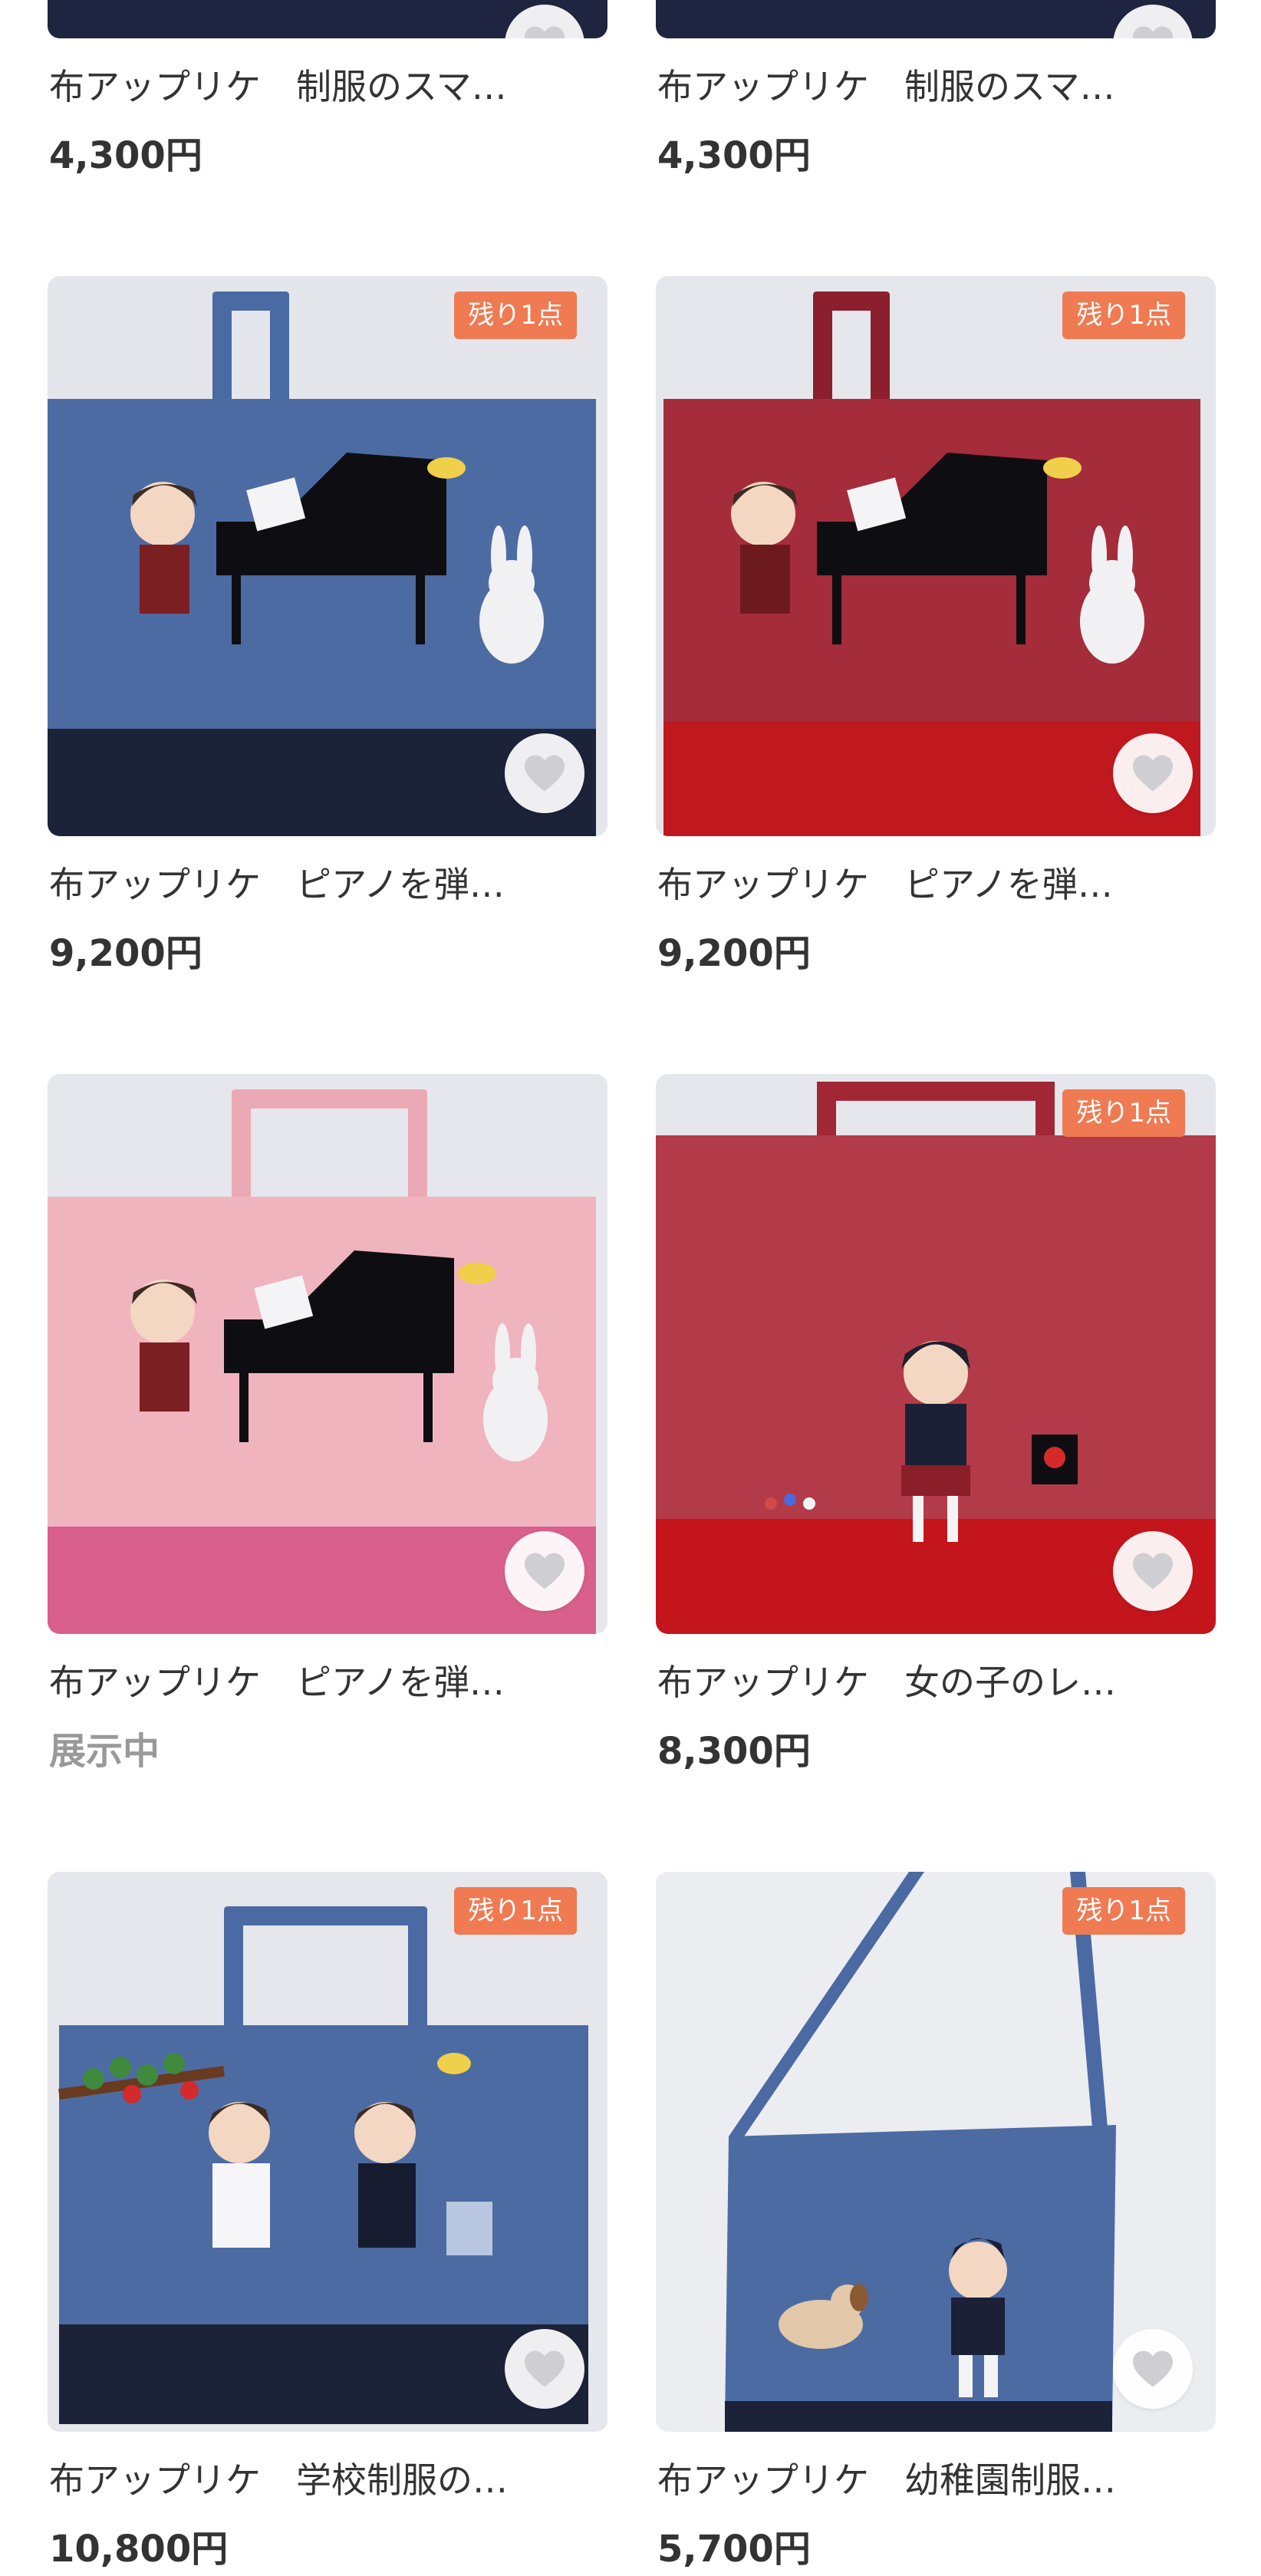 The width and height of the screenshot is (1261, 2576). Describe the element at coordinates (104, 1751) in the screenshot. I see `product-status: 展示中` at that location.